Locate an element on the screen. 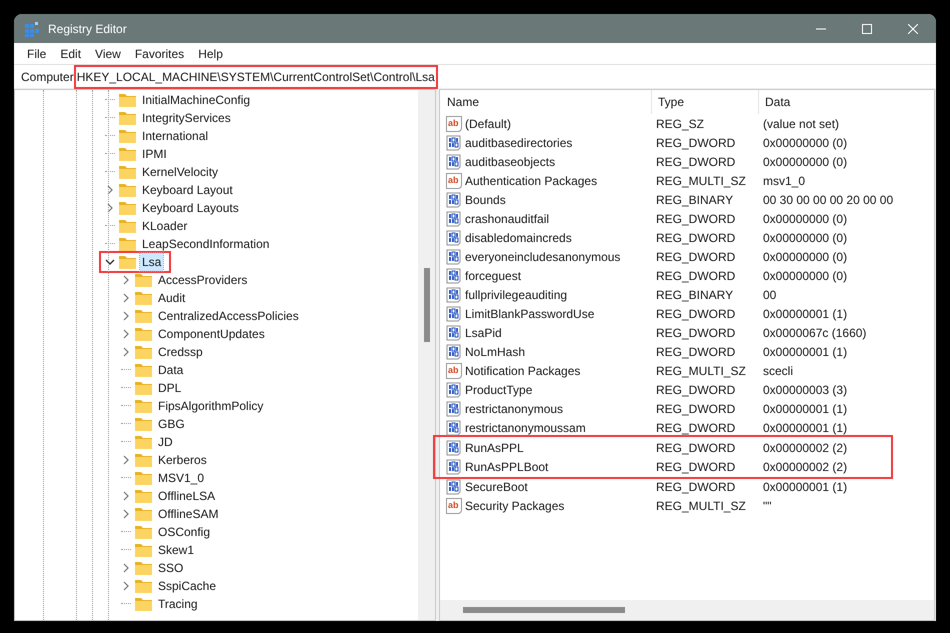  tree-item: MSV1_0 is located at coordinates (181, 478).